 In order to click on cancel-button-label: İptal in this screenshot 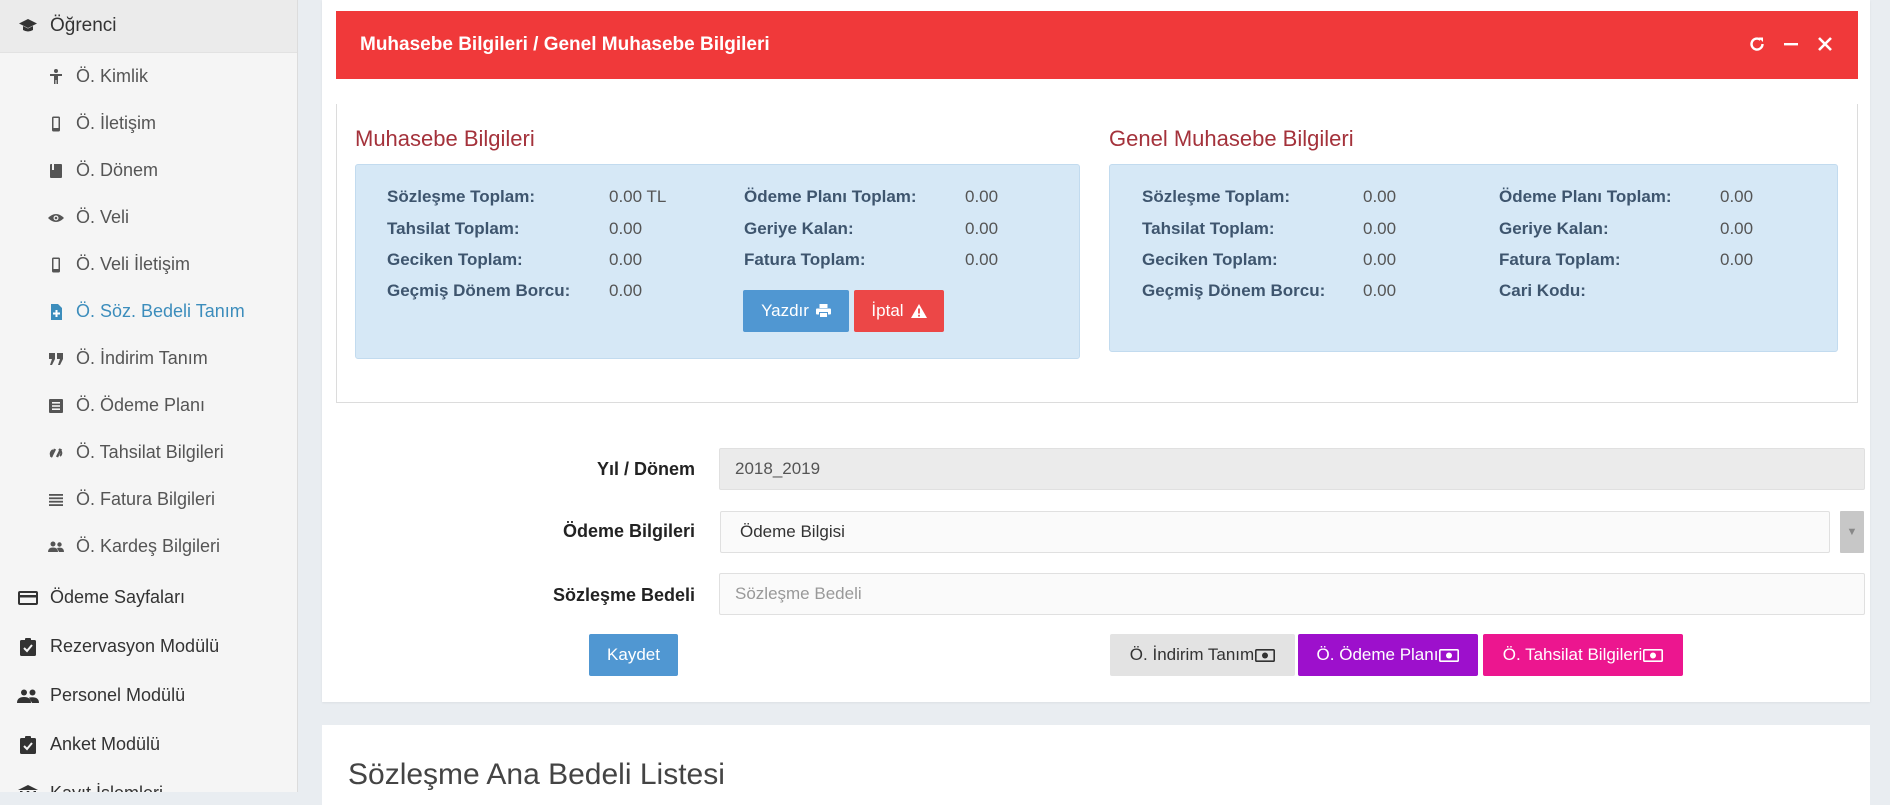, I will do `click(887, 310)`.